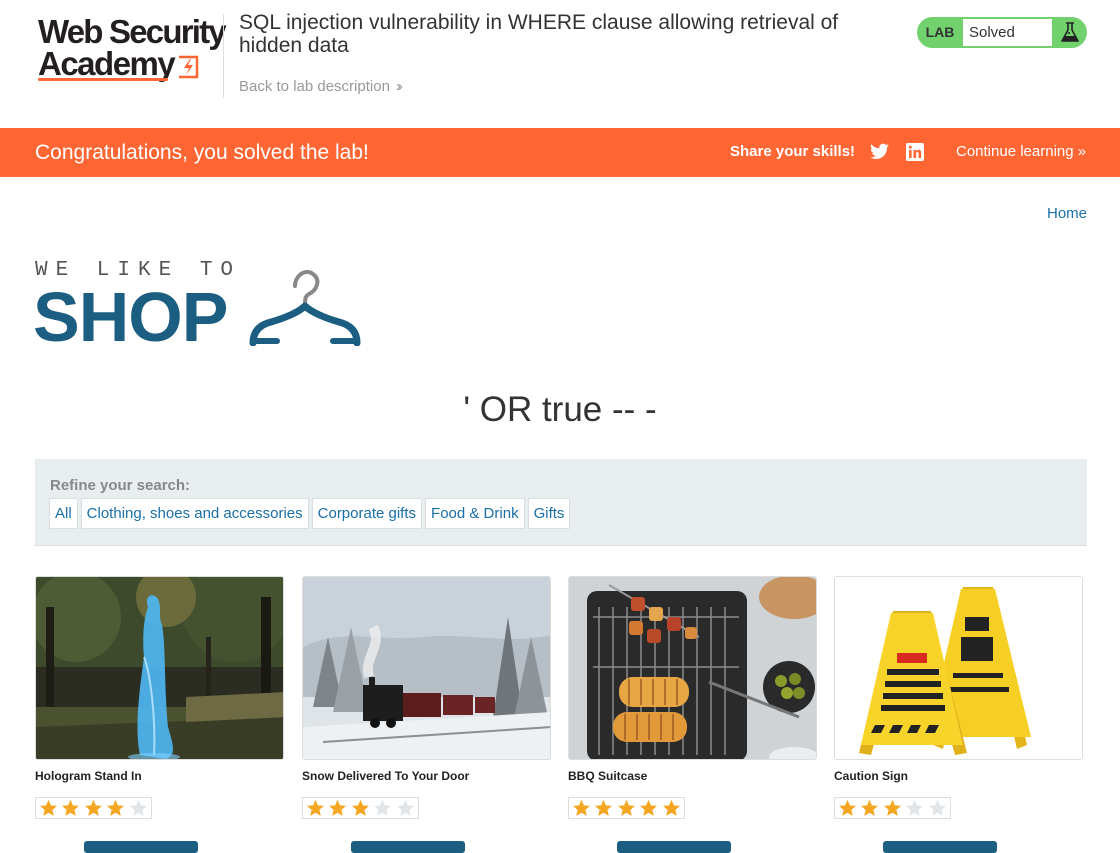 Image resolution: width=1120 pixels, height=853 pixels. I want to click on lab-status-text: Solved, so click(1007, 32).